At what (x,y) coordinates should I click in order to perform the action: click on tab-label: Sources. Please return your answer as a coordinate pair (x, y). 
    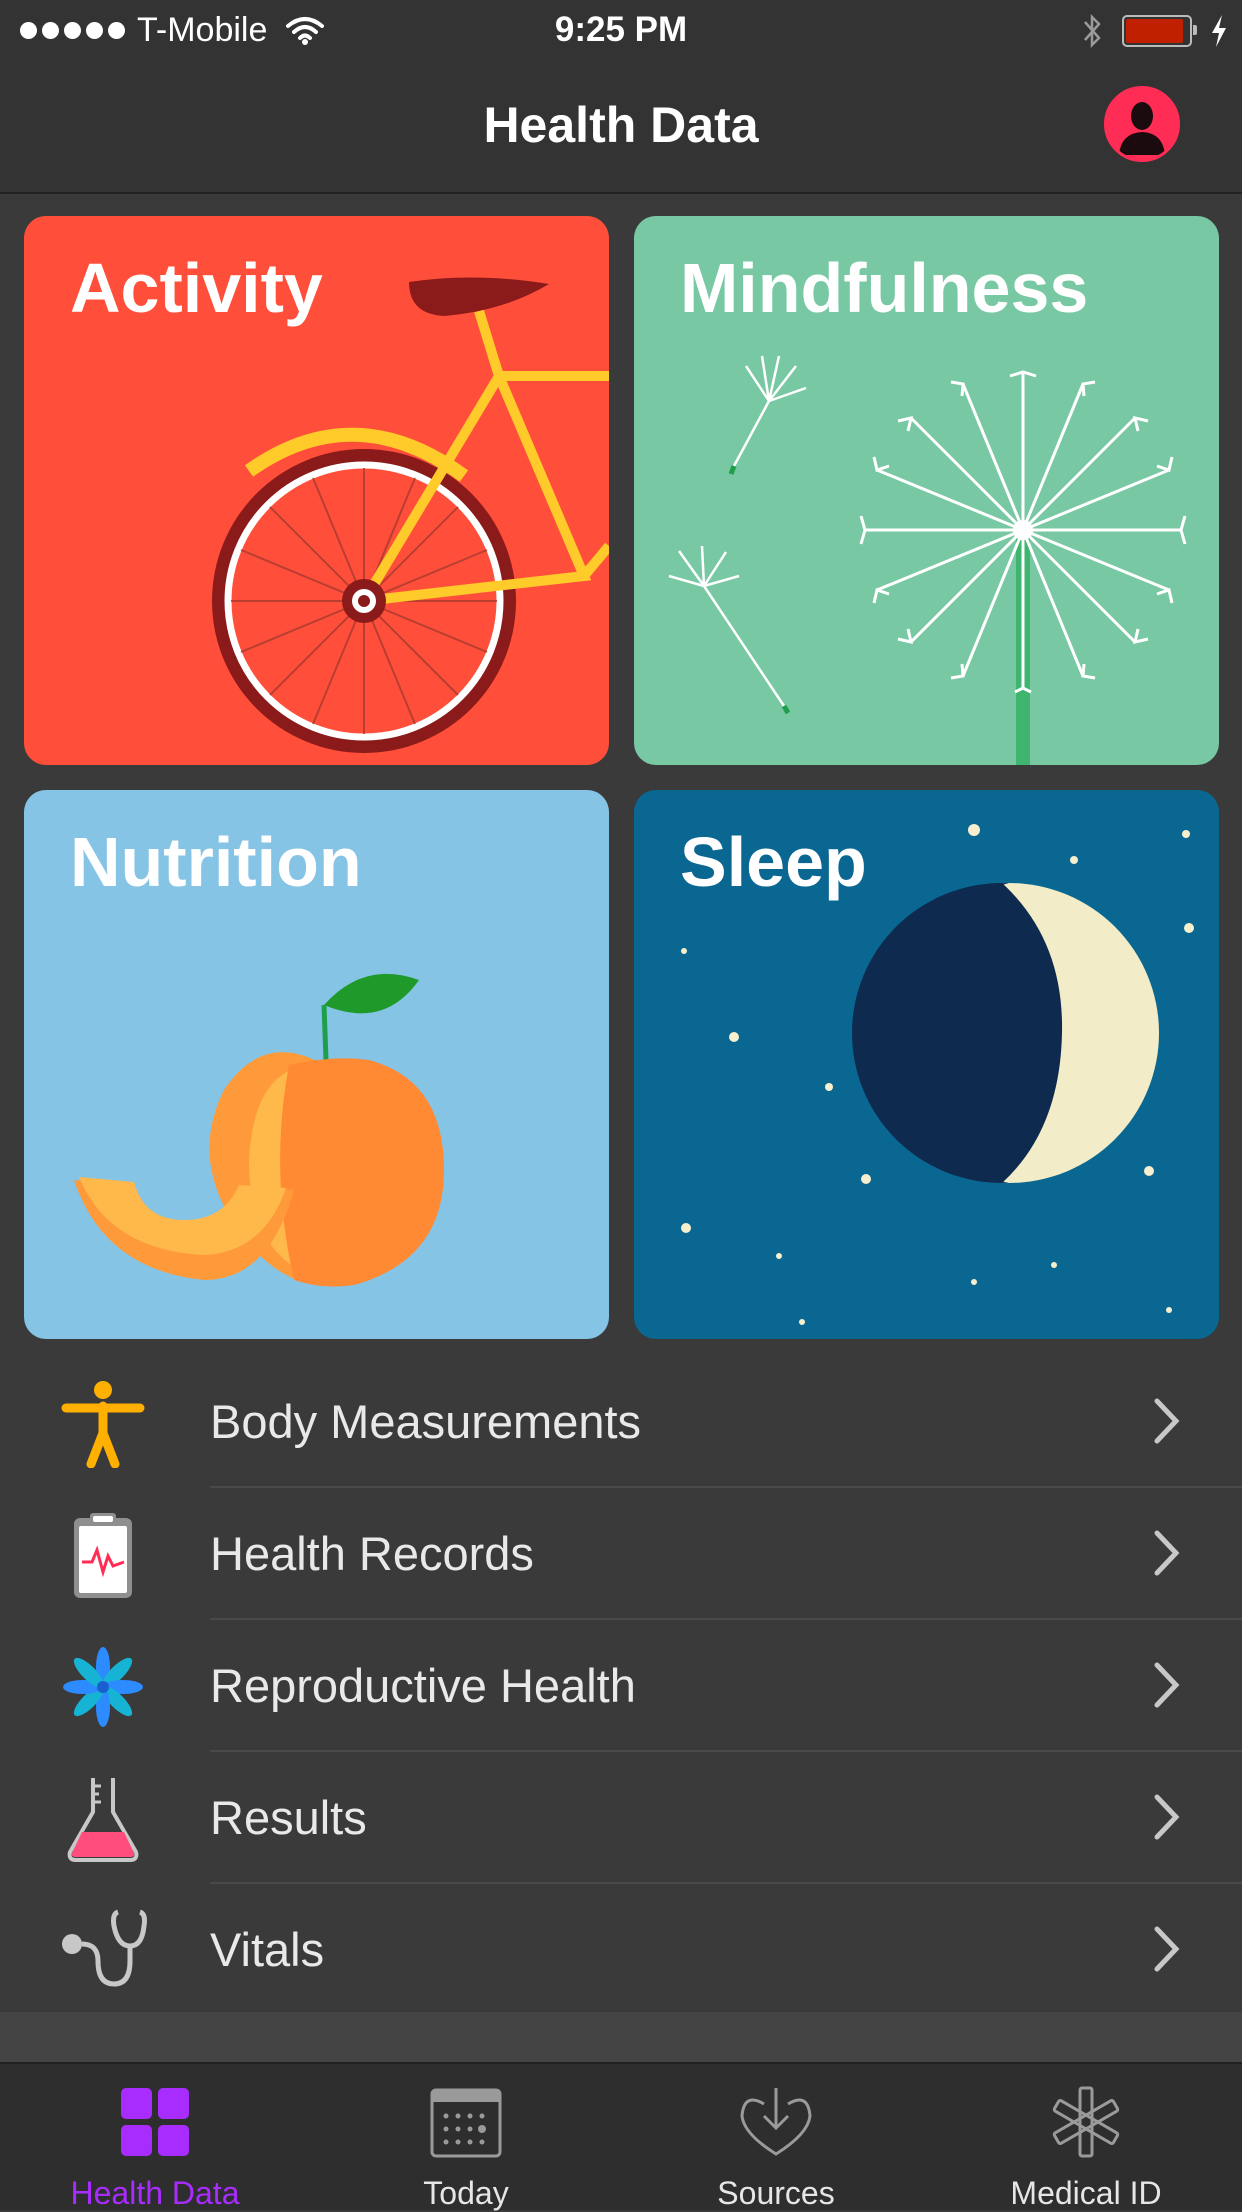
    Looking at the image, I should click on (776, 2193).